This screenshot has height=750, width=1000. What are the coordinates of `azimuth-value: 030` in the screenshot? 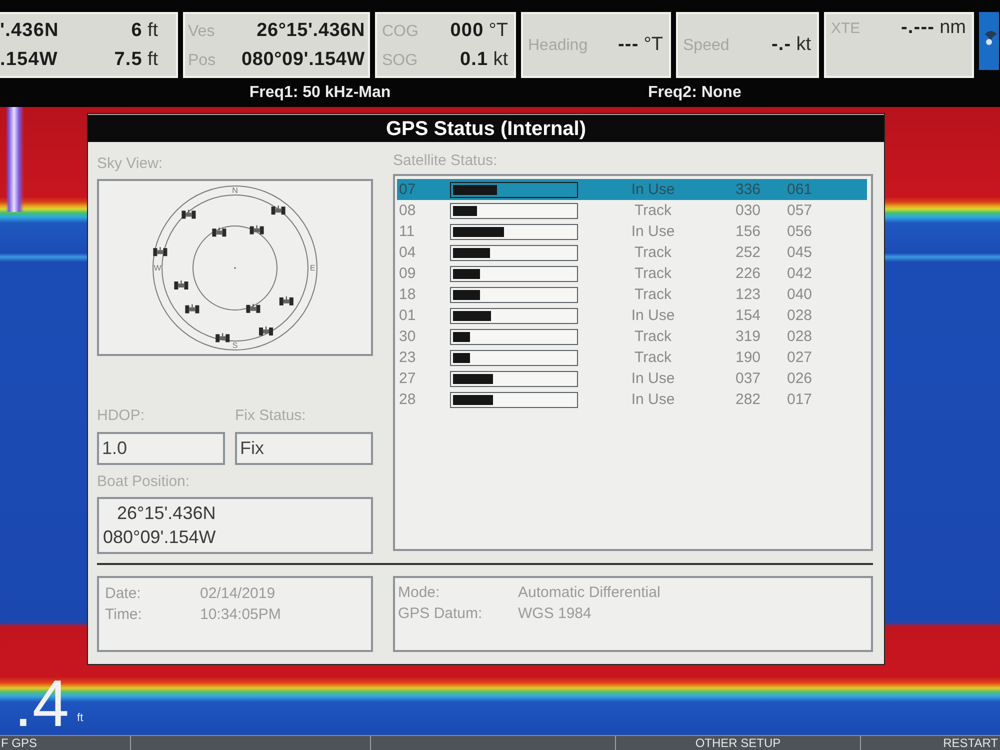 It's located at (748, 210).